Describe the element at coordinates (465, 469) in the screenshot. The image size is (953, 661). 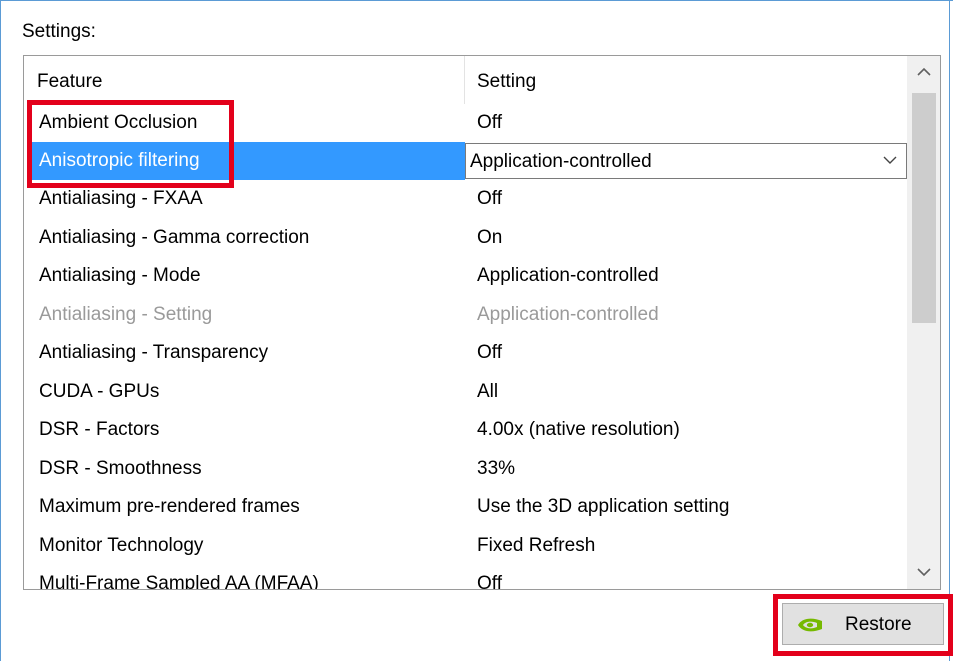
I see `list-item: DSR - Smoothness 33%` at that location.